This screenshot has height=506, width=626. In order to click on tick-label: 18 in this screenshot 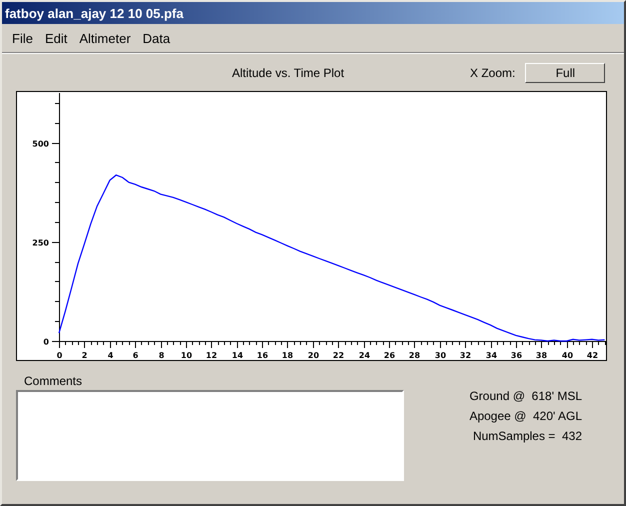, I will do `click(288, 355)`.